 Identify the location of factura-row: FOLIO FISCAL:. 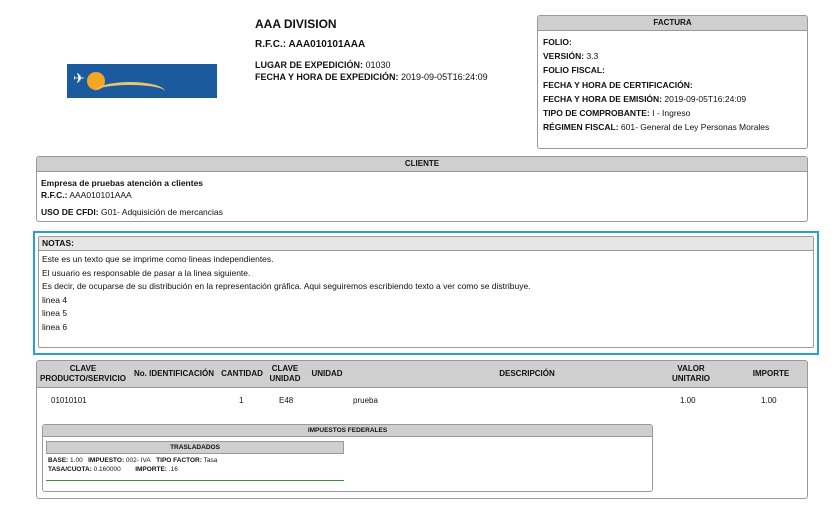
(672, 70).